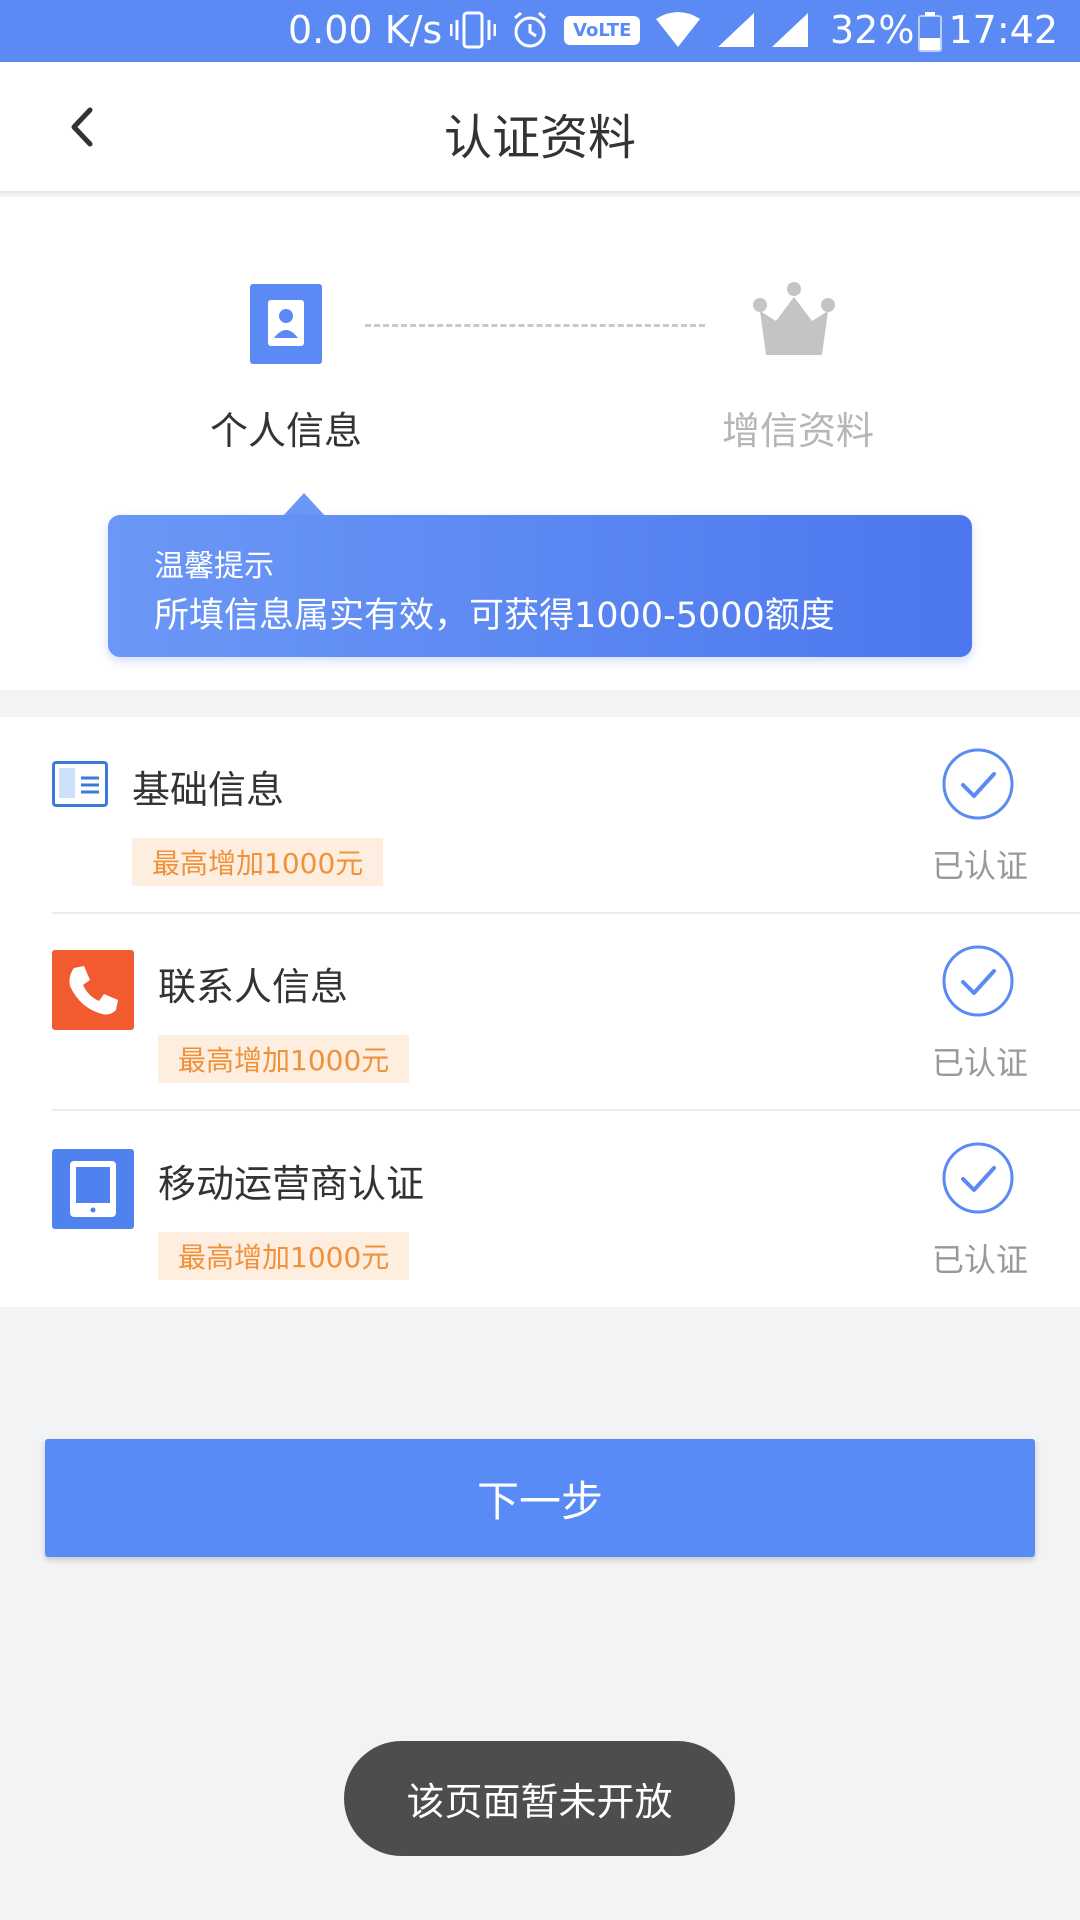 The height and width of the screenshot is (1920, 1080). I want to click on wifi-icon, so click(678, 29).